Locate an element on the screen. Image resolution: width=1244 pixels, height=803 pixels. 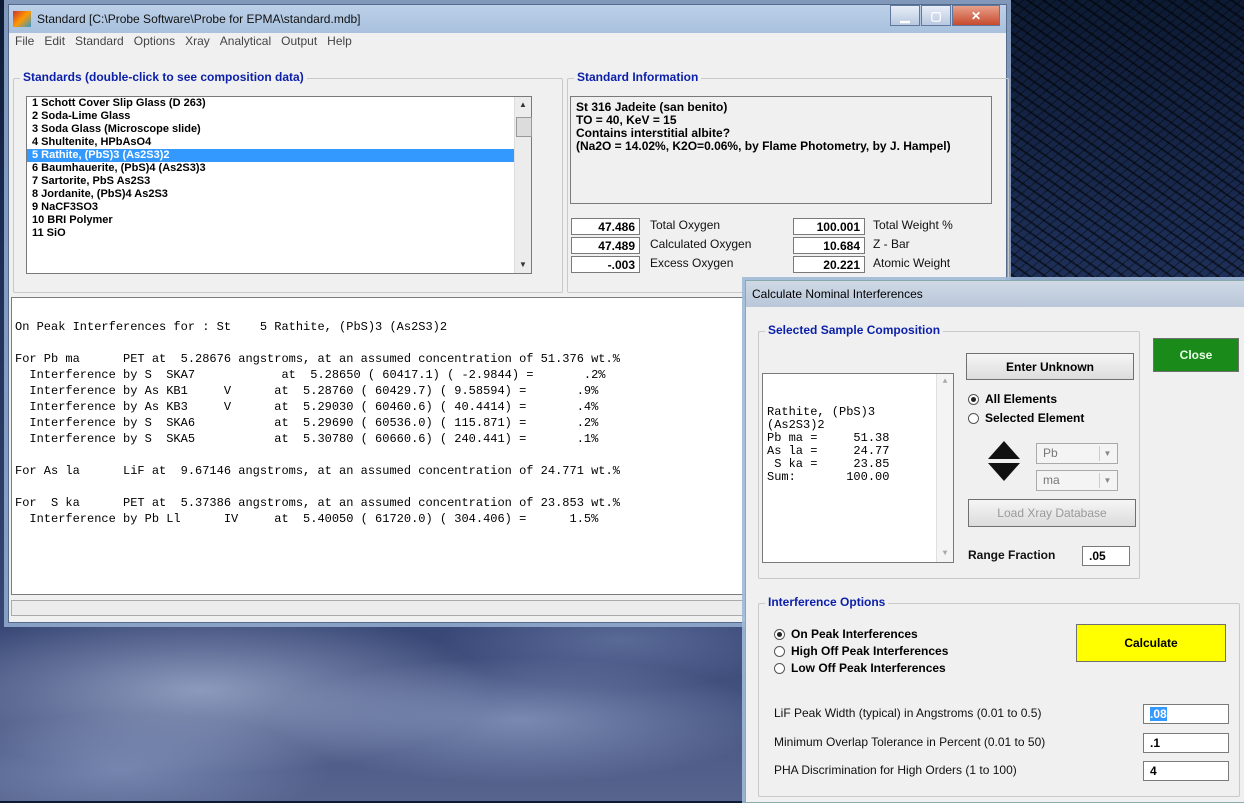
list-item: 10 BRI Polymer is located at coordinates (279, 220).